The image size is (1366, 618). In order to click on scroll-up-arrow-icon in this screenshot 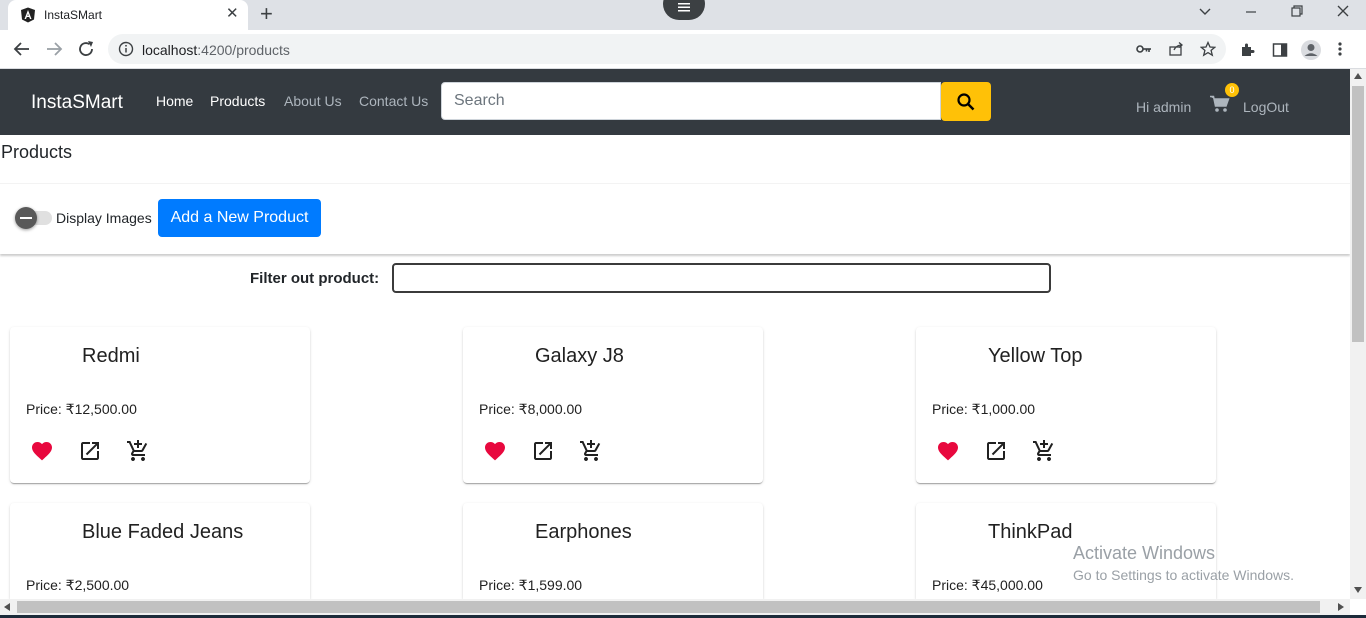, I will do `click(1358, 76)`.